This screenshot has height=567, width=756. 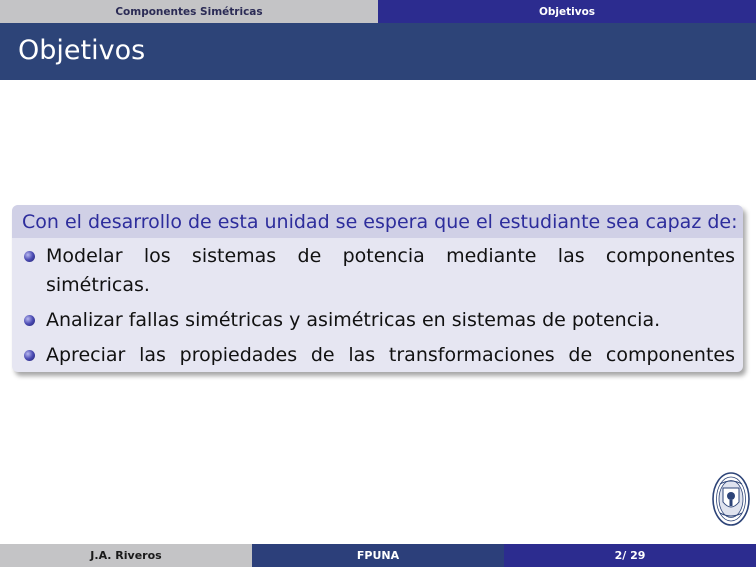 What do you see at coordinates (82, 50) in the screenshot?
I see `page-title: Objetivos` at bounding box center [82, 50].